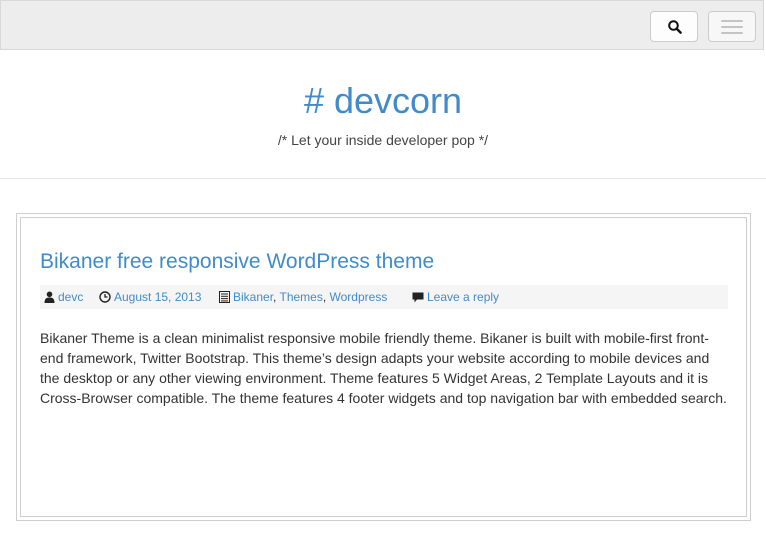 Image resolution: width=766 pixels, height=533 pixels. Describe the element at coordinates (49, 297) in the screenshot. I see `user-icon` at that location.